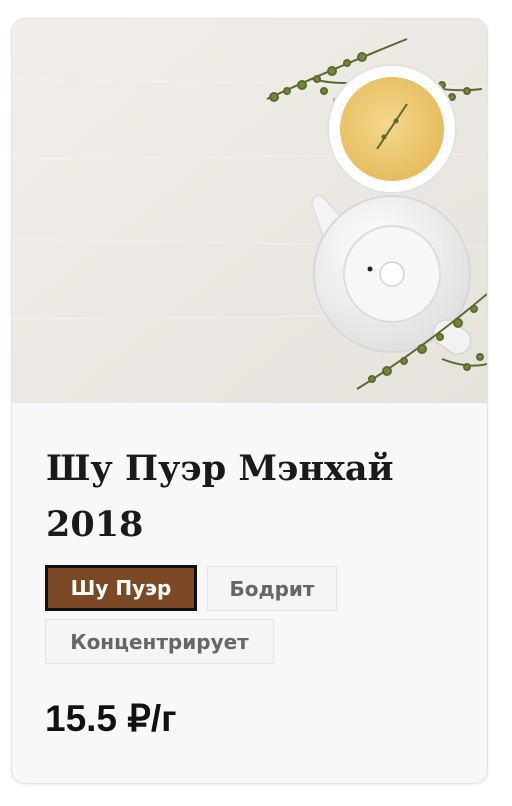 Image resolution: width=512 pixels, height=806 pixels. Describe the element at coordinates (392, 129) in the screenshot. I see `tea-cup-illustration` at that location.